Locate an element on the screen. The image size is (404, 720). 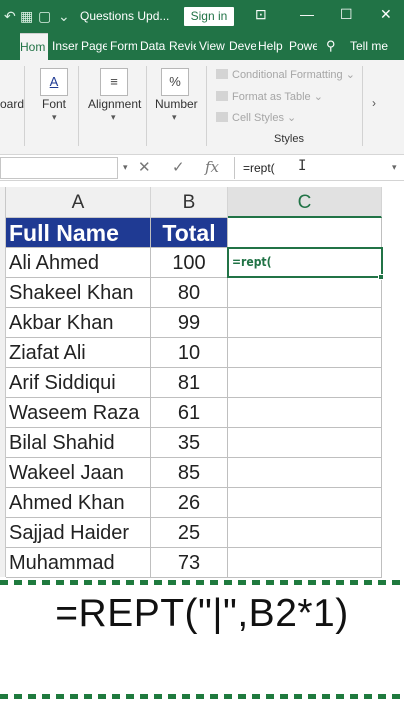
name-cell: Sajjad Haider is located at coordinates (78, 533).